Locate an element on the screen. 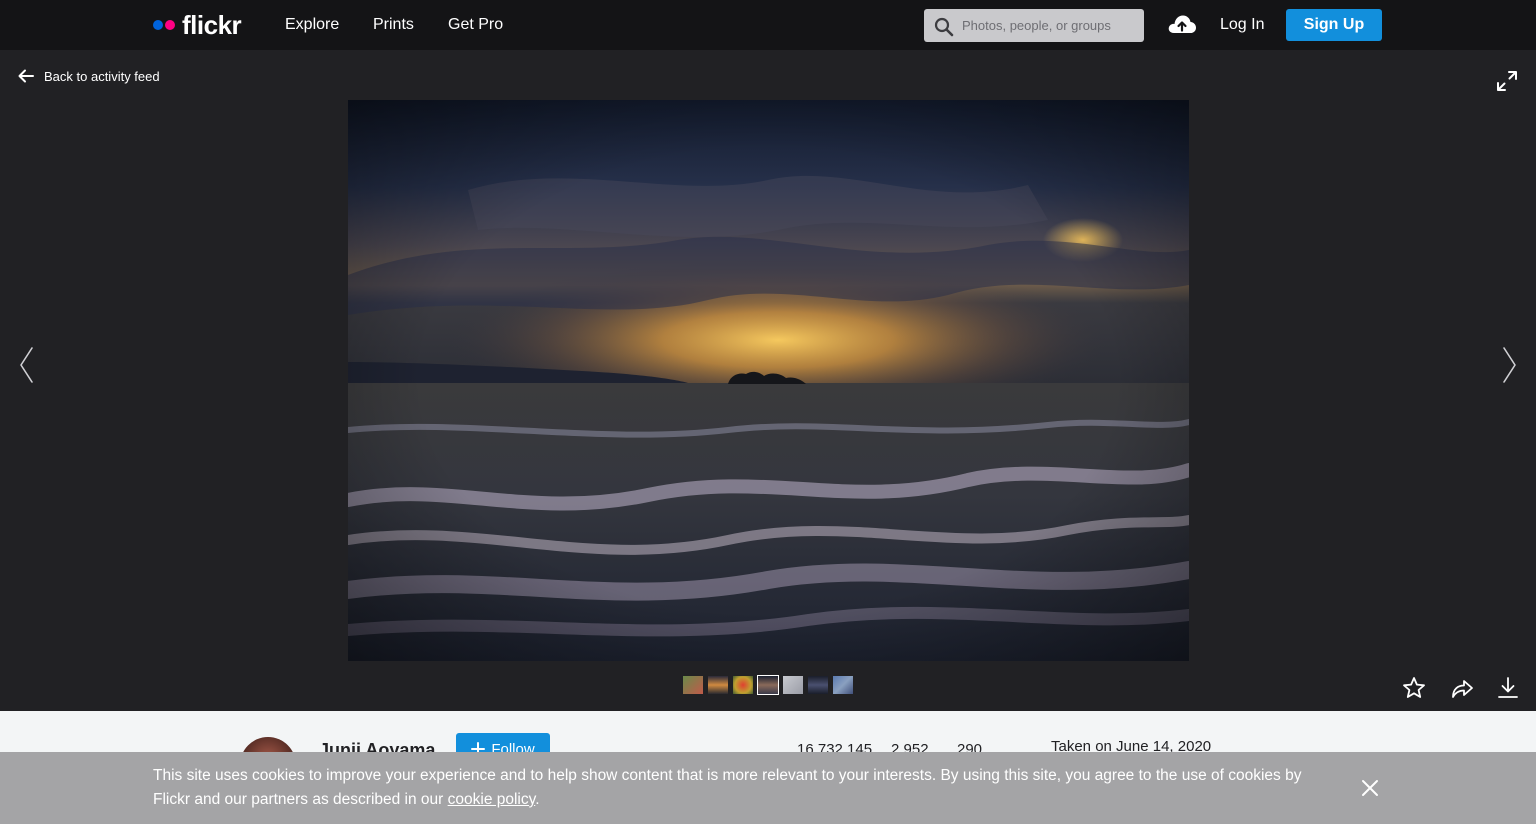 Image resolution: width=1536 pixels, height=824 pixels. back-arrow-icon is located at coordinates (26, 76).